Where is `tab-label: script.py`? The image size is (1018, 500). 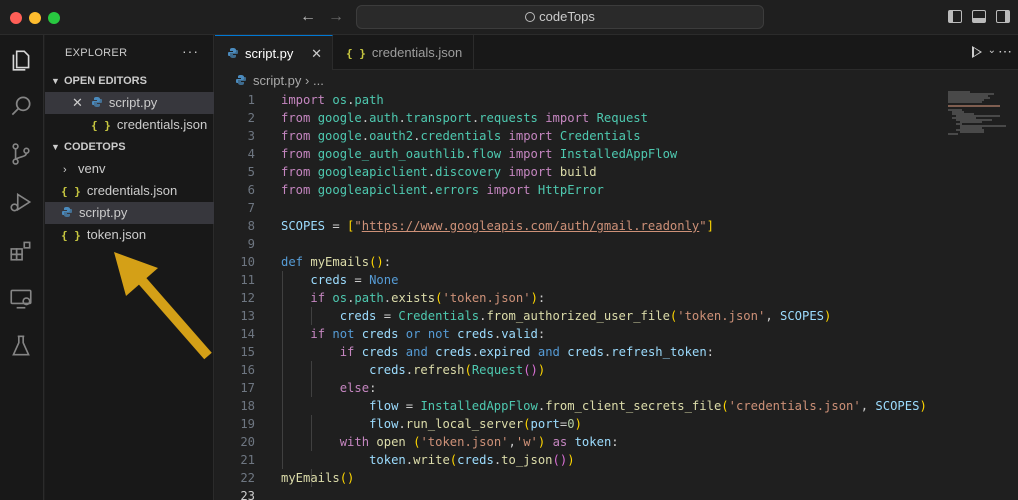
tab-label: script.py is located at coordinates (269, 53).